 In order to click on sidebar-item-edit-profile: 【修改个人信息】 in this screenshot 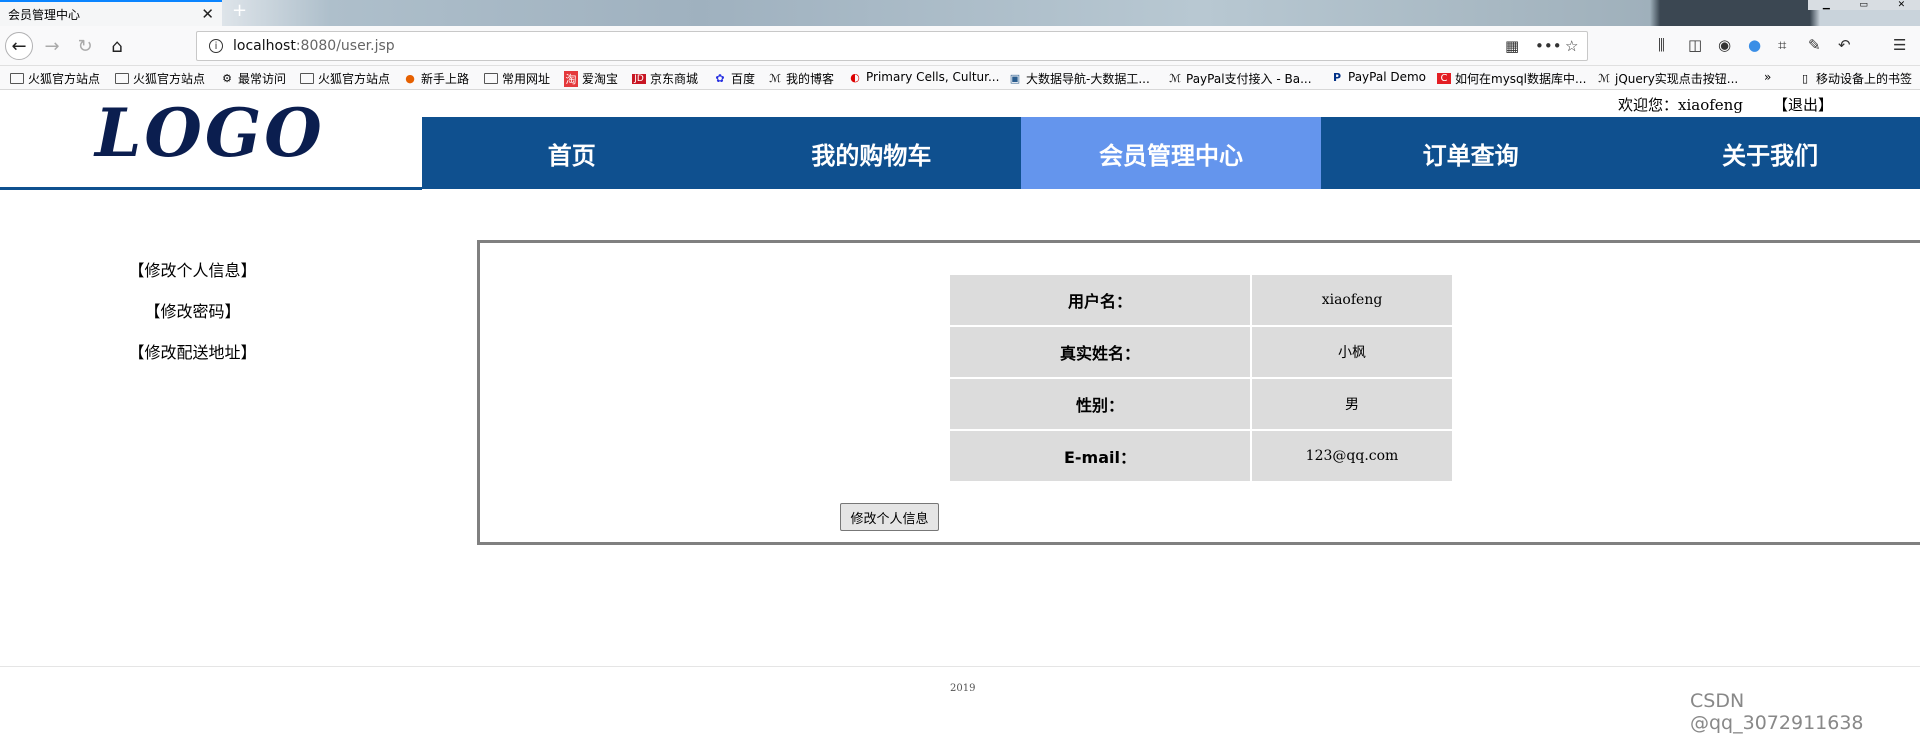, I will do `click(192, 280)`.